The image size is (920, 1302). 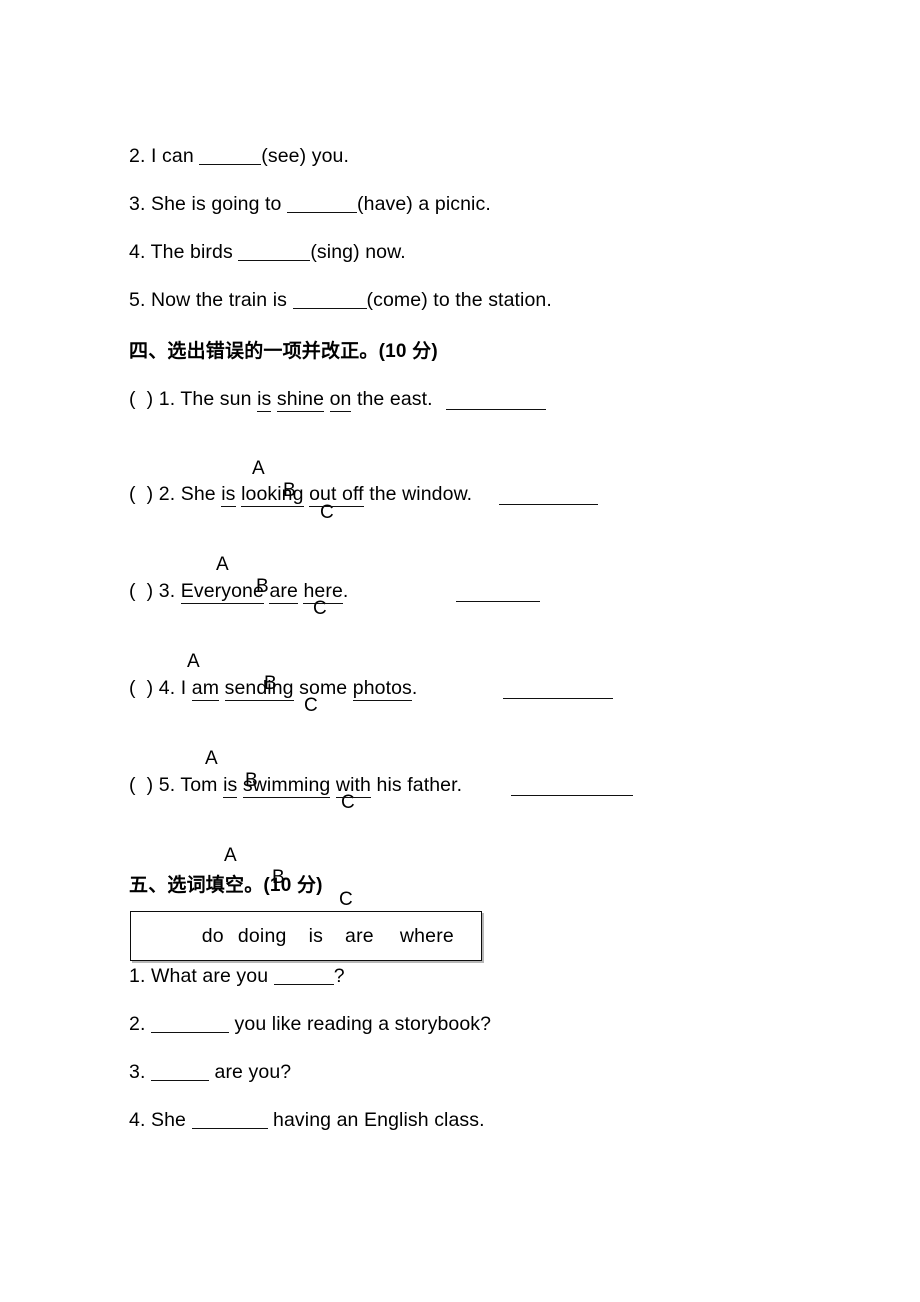 What do you see at coordinates (327, 399) in the screenshot?
I see `correction-q1-p4` at bounding box center [327, 399].